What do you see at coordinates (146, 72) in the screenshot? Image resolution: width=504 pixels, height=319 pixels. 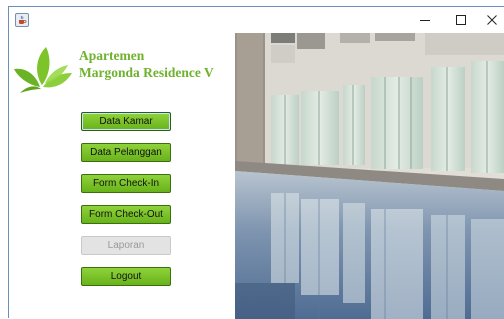 I see `brand-line-2: Margonda Residence V` at bounding box center [146, 72].